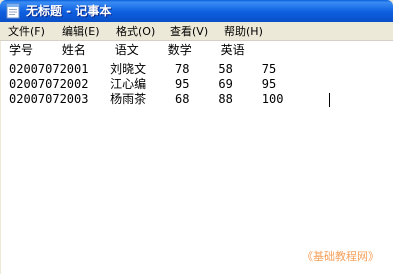 The image size is (393, 274). What do you see at coordinates (146, 99) in the screenshot?
I see `text-line: 02007072003 杨雨茶 68 88 100` at bounding box center [146, 99].